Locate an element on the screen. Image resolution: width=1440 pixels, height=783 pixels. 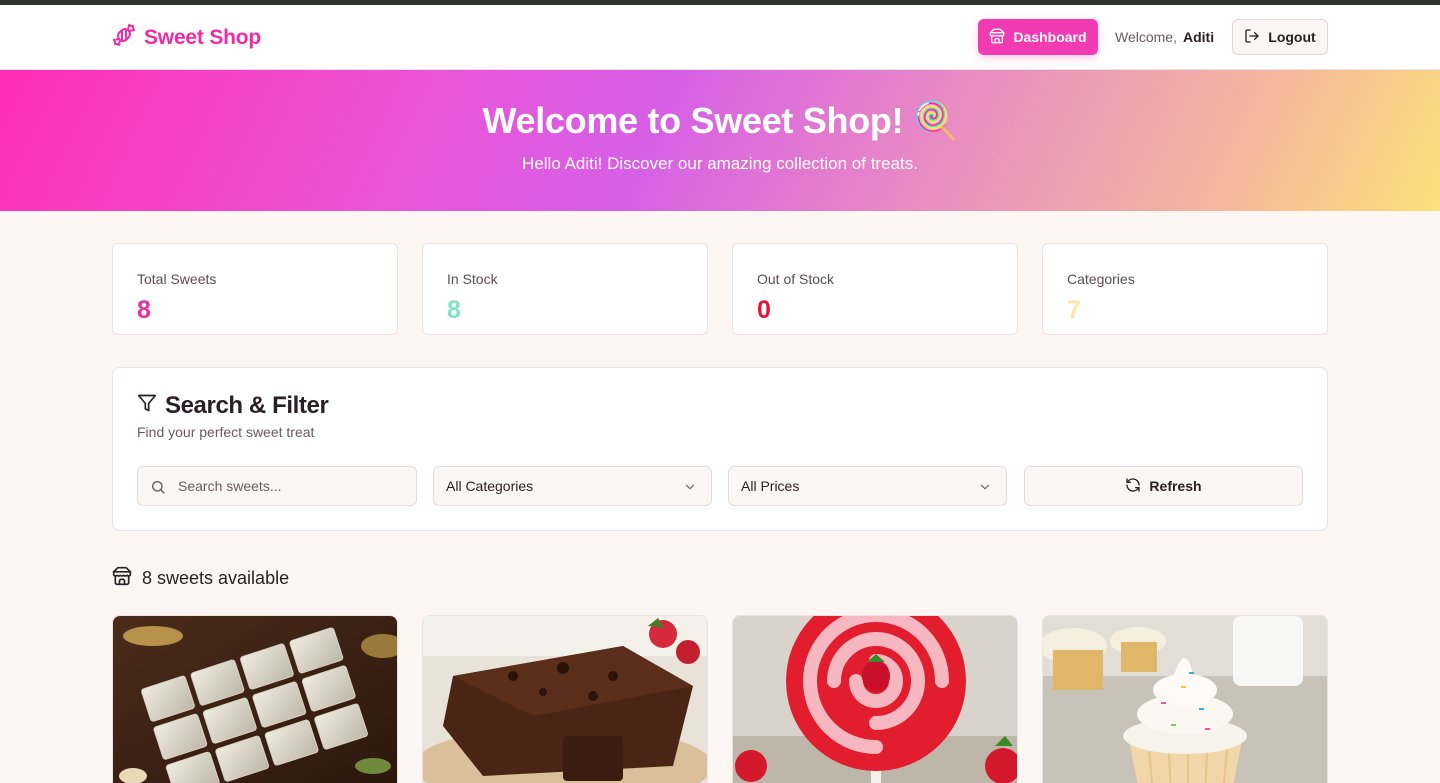
stat-card-categories: Categories 7 is located at coordinates (1185, 289).